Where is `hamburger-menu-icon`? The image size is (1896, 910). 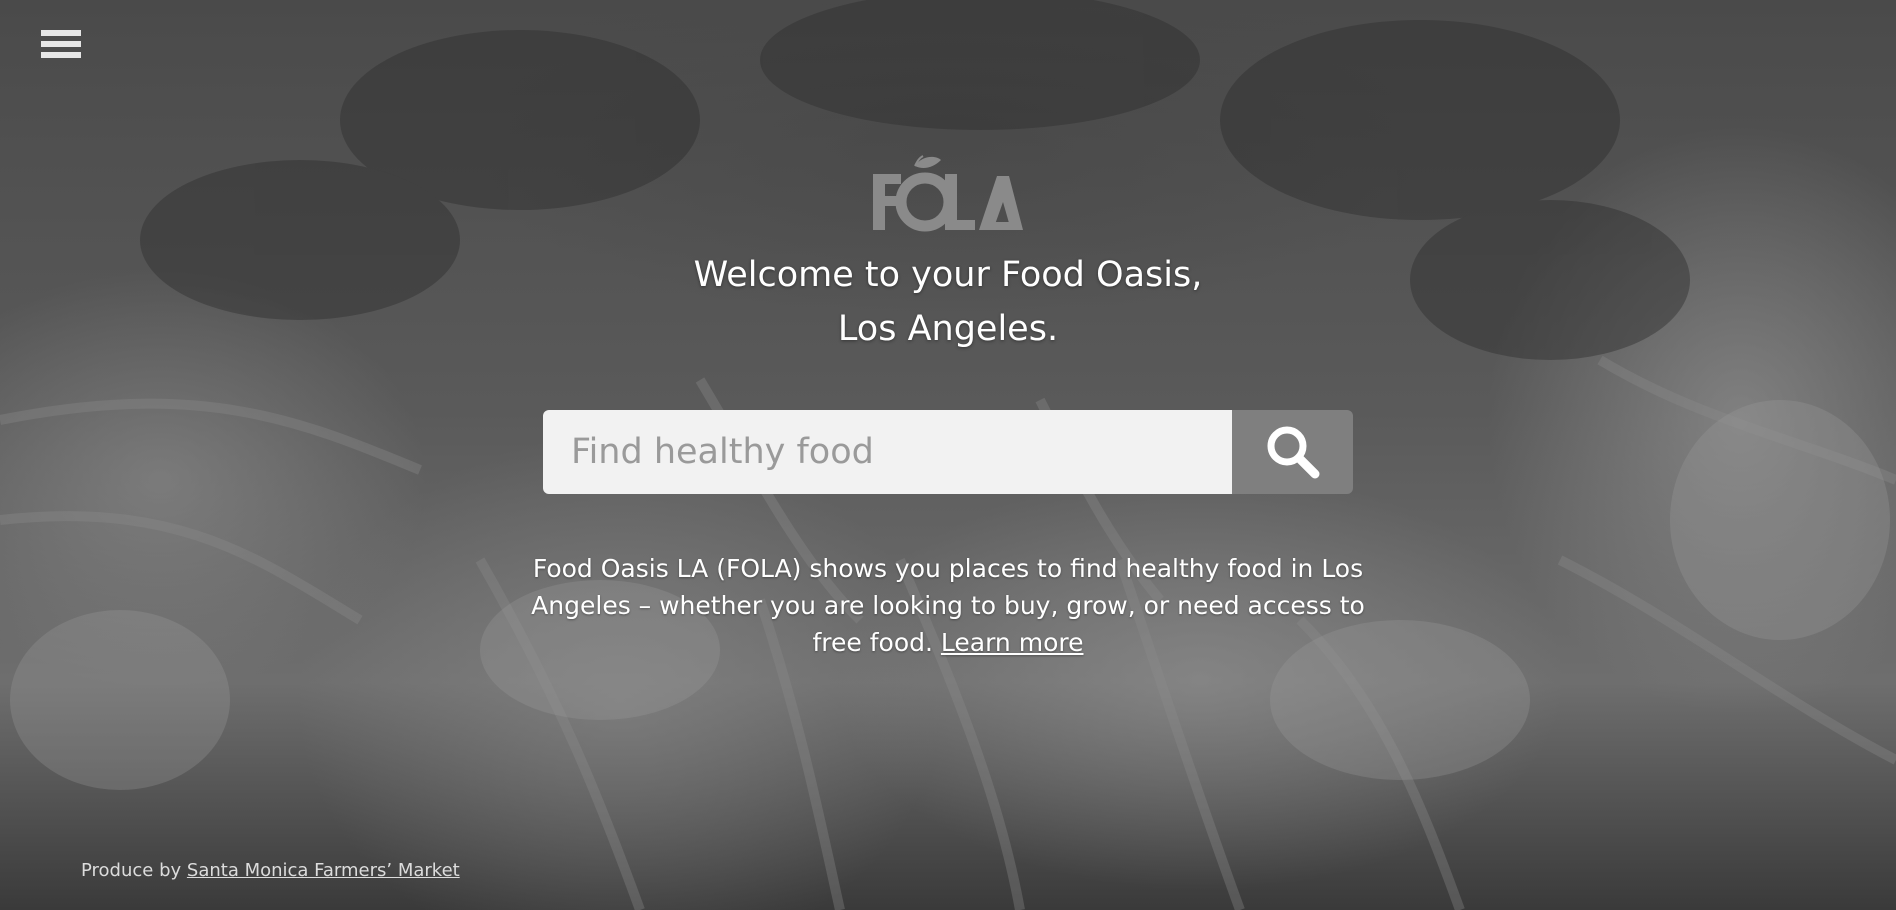 hamburger-menu-icon is located at coordinates (61, 46).